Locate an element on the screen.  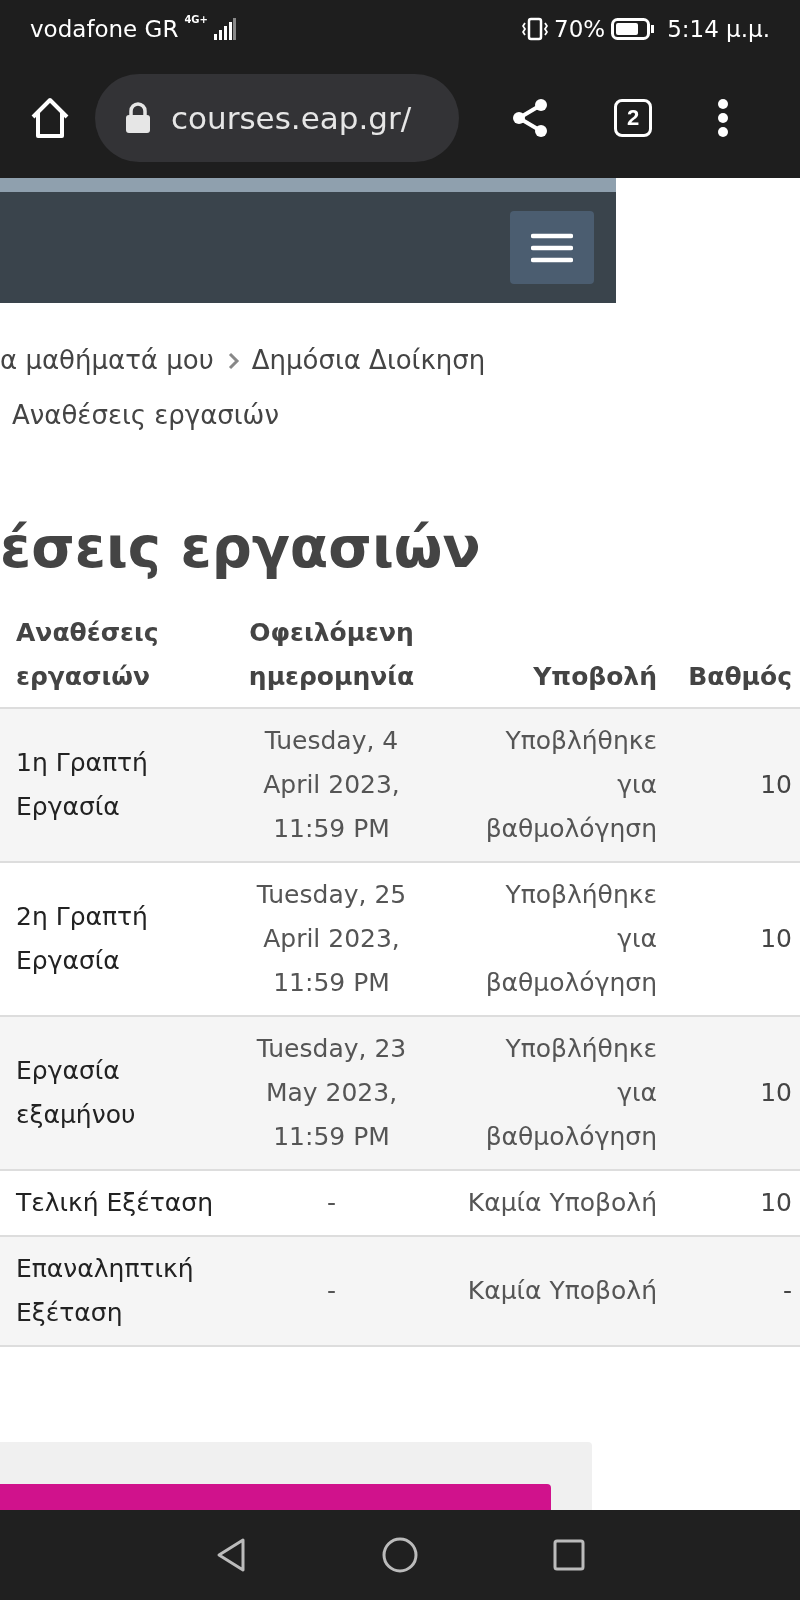
table-cell-text: 1η Γραπτή Εργασία is located at coordinates (82, 785).